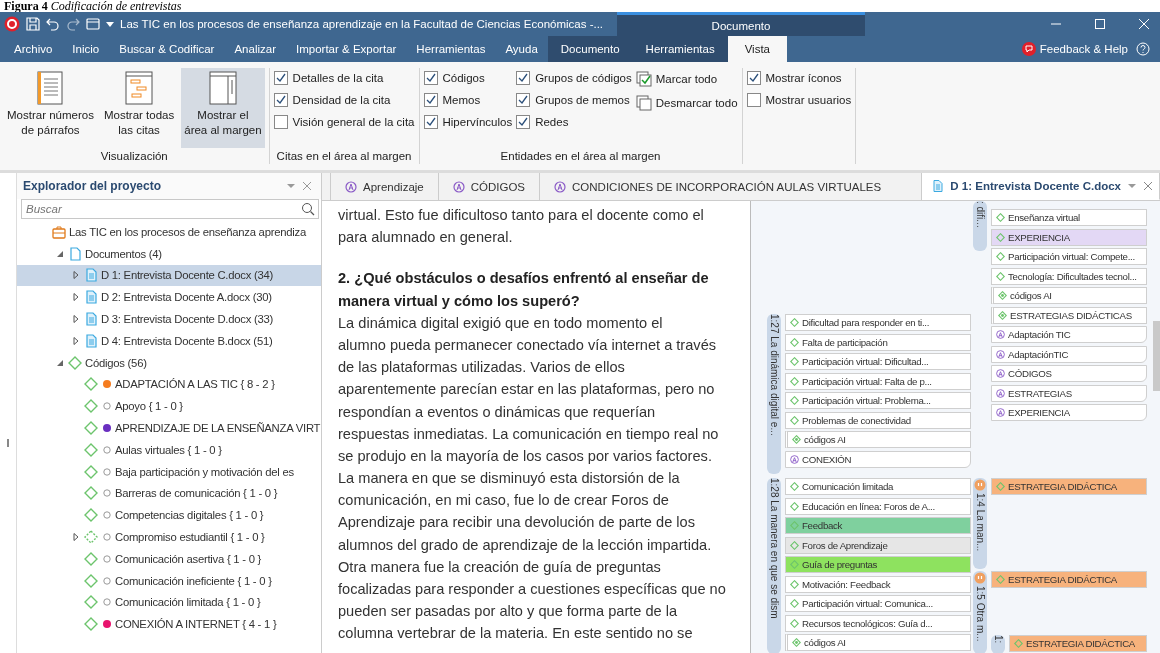 The width and height of the screenshot is (1160, 653). Describe the element at coordinates (344, 122) in the screenshot. I see `checkbox: Visión general de la cita` at that location.